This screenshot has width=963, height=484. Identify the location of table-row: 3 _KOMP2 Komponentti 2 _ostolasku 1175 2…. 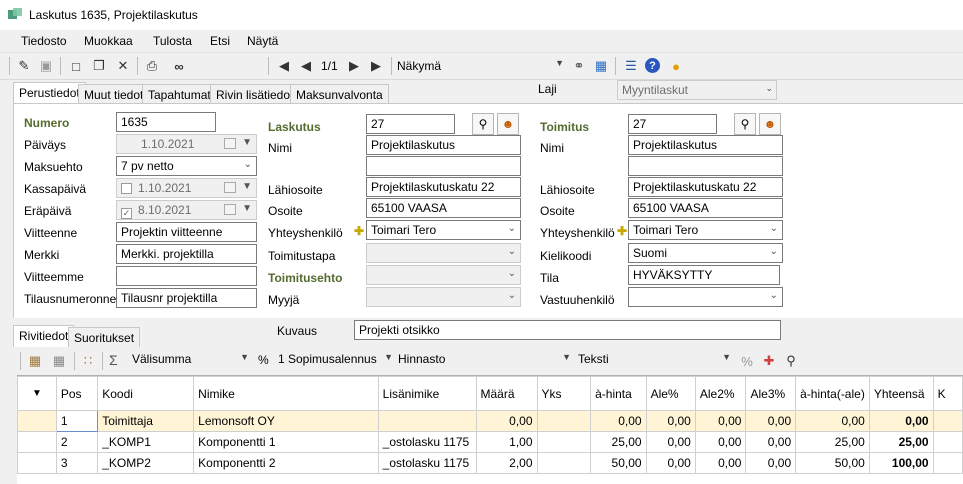
(490, 463).